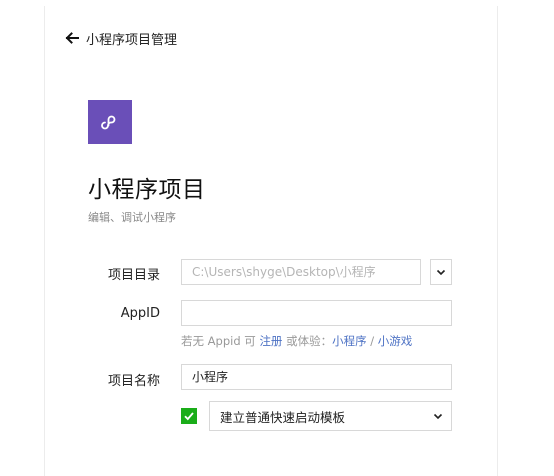 The width and height of the screenshot is (554, 476). Describe the element at coordinates (316, 313) in the screenshot. I see `appid-input` at that location.